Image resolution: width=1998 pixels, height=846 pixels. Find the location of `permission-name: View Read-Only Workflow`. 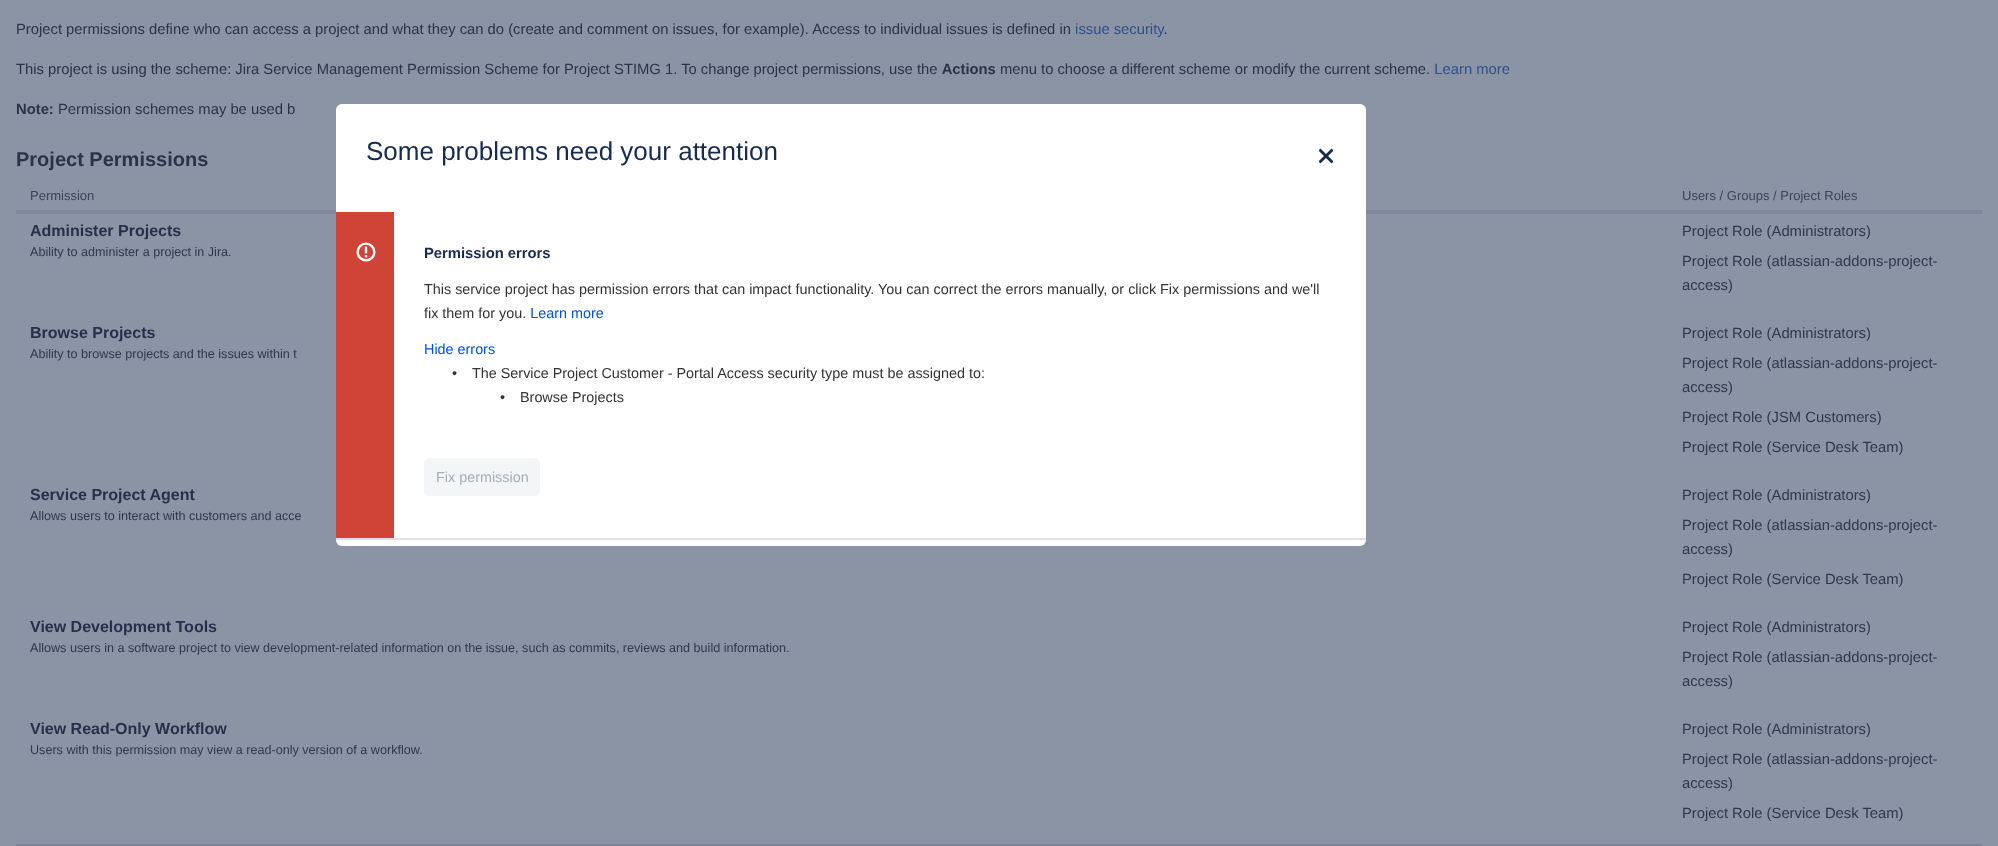

permission-name: View Read-Only Workflow is located at coordinates (129, 730).